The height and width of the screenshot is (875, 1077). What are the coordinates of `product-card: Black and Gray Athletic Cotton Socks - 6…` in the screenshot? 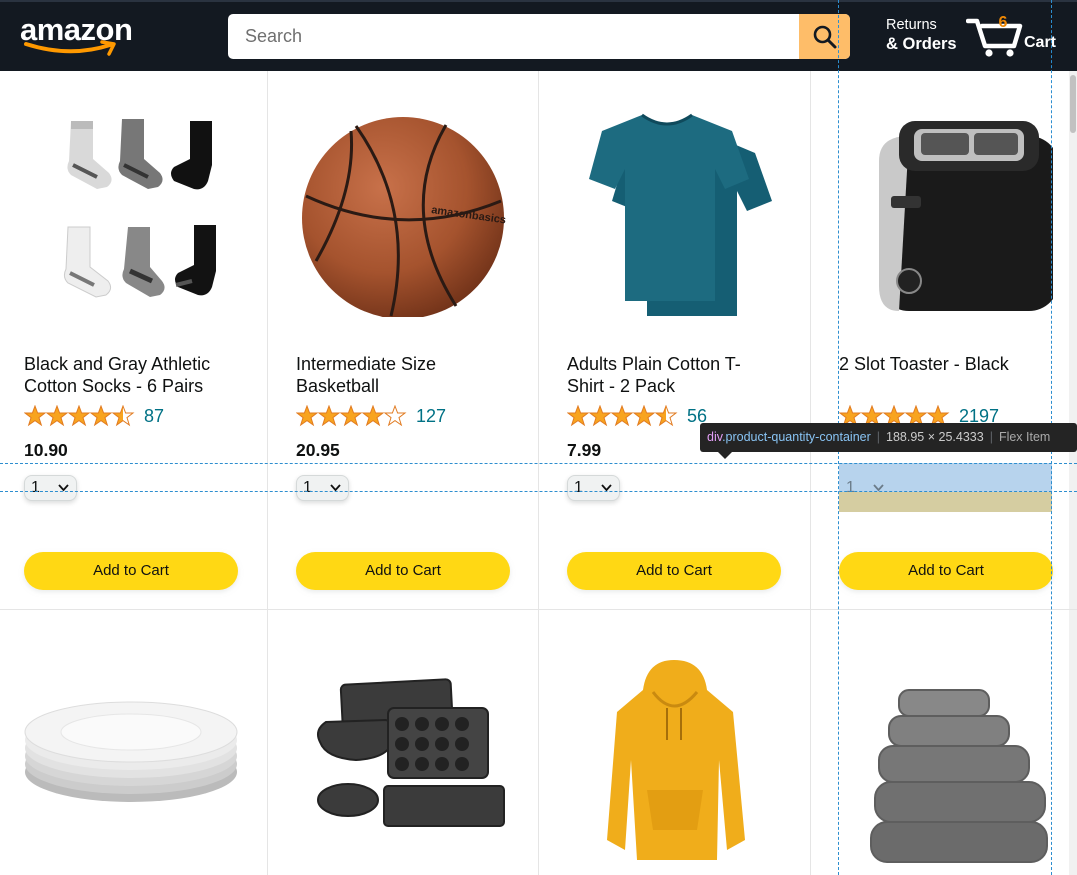 It's located at (135, 341).